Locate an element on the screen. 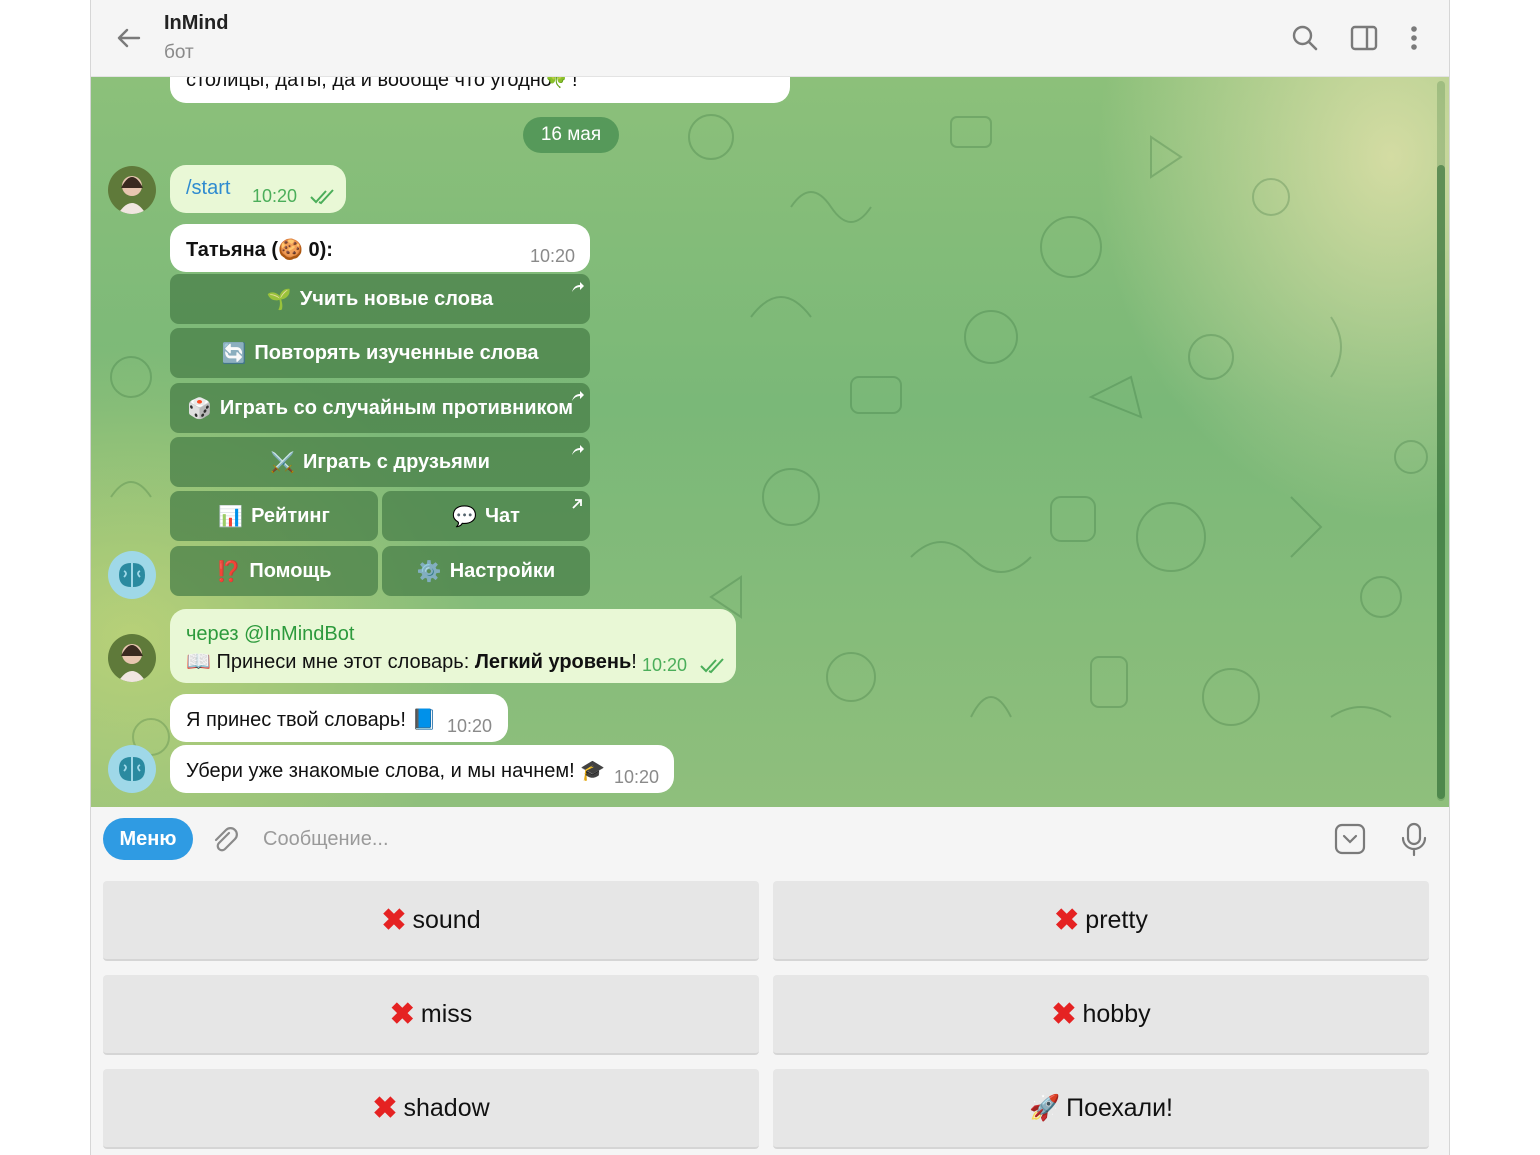  microphone-icon is located at coordinates (1414, 839).